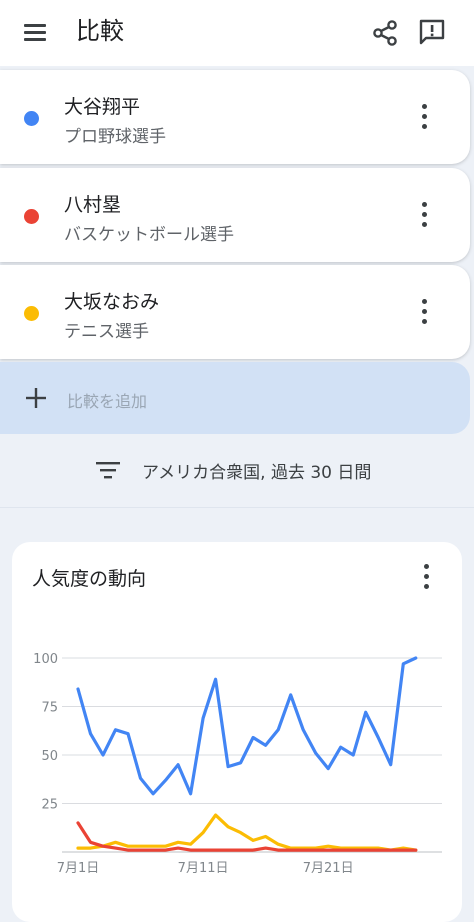 This screenshot has width=474, height=922. I want to click on share-icon, so click(385, 33).